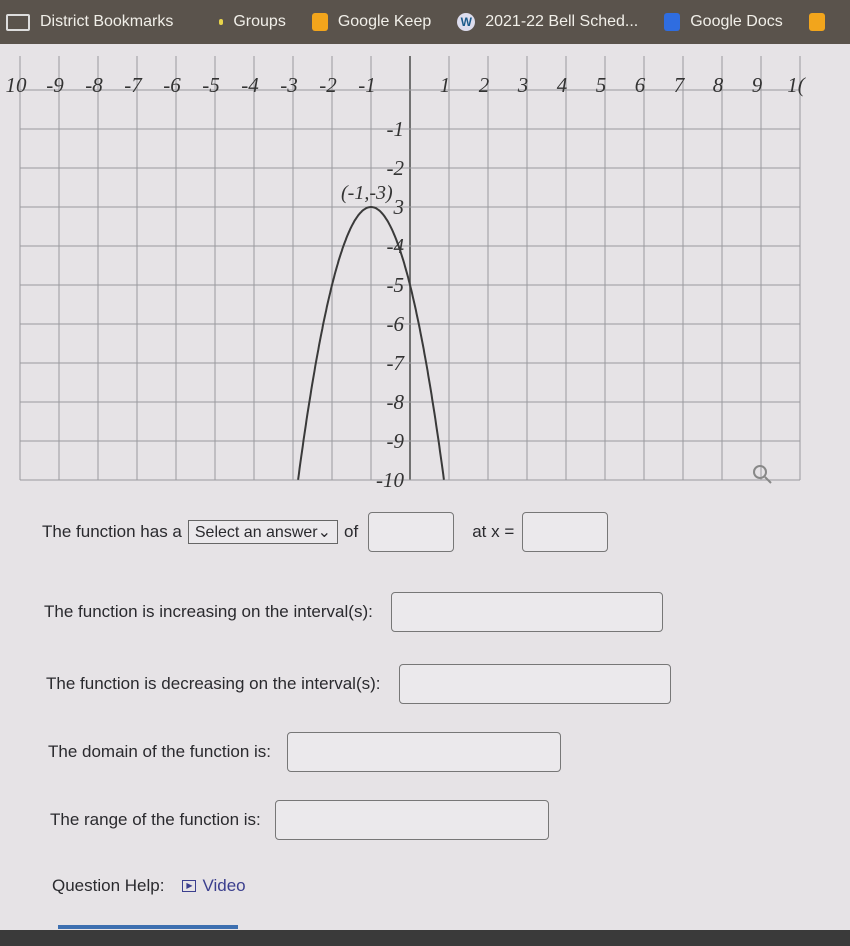 The width and height of the screenshot is (850, 946). Describe the element at coordinates (565, 532) in the screenshot. I see `x-value-input` at that location.